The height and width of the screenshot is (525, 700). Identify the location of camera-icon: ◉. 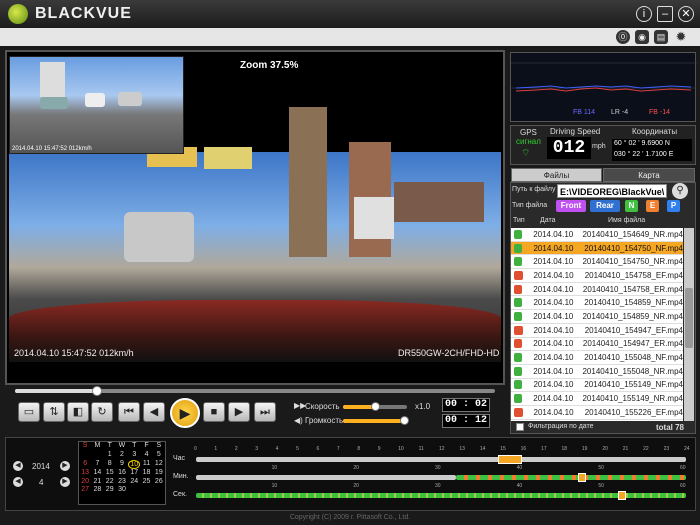
(642, 37).